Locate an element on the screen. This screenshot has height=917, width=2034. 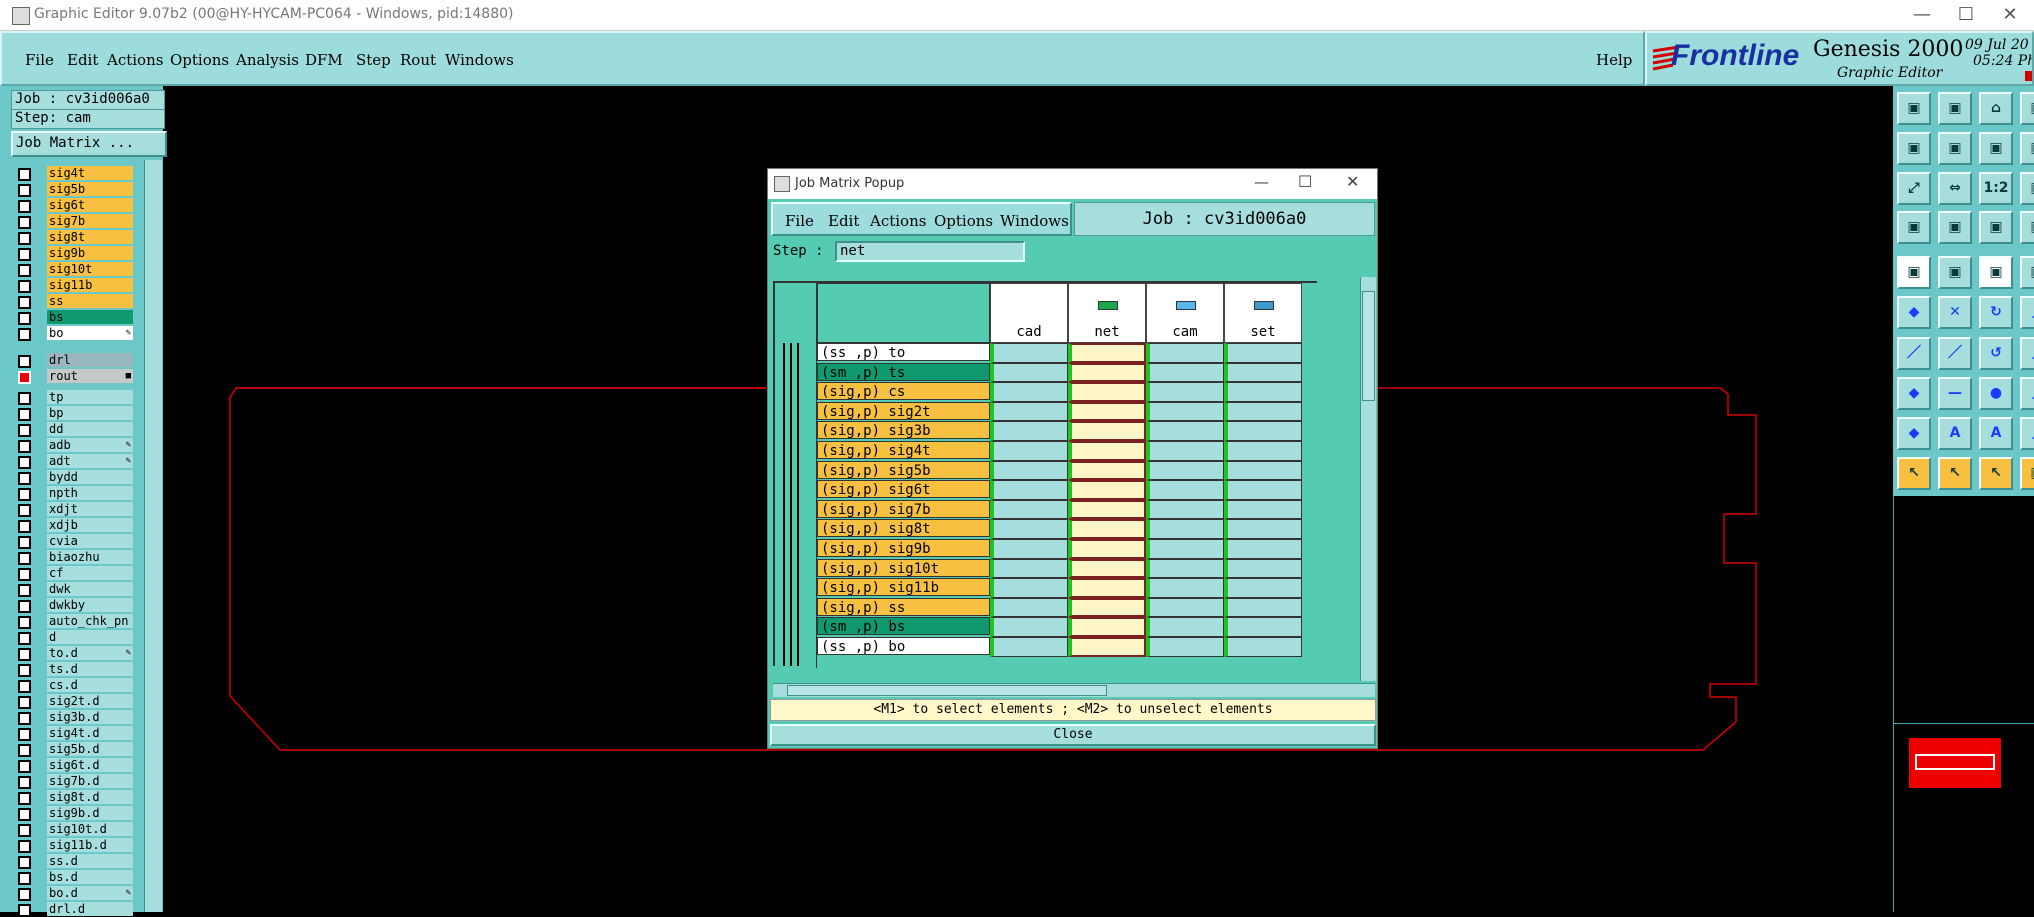
layer-name: ts.d is located at coordinates (90, 669).